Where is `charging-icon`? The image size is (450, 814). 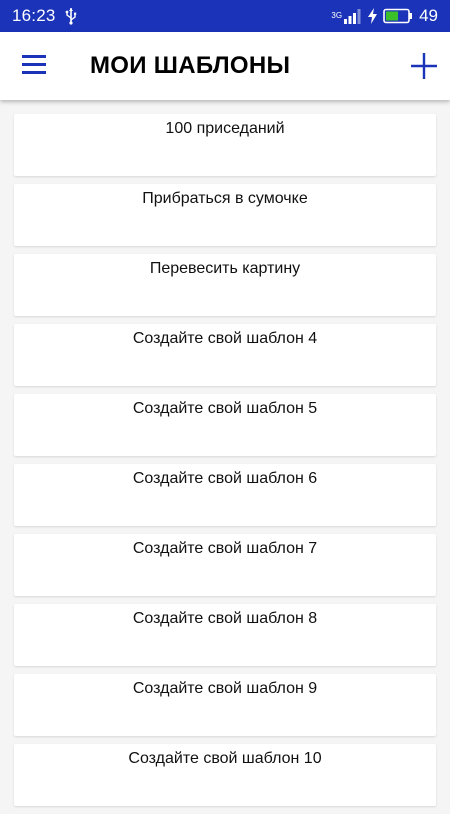 charging-icon is located at coordinates (373, 16).